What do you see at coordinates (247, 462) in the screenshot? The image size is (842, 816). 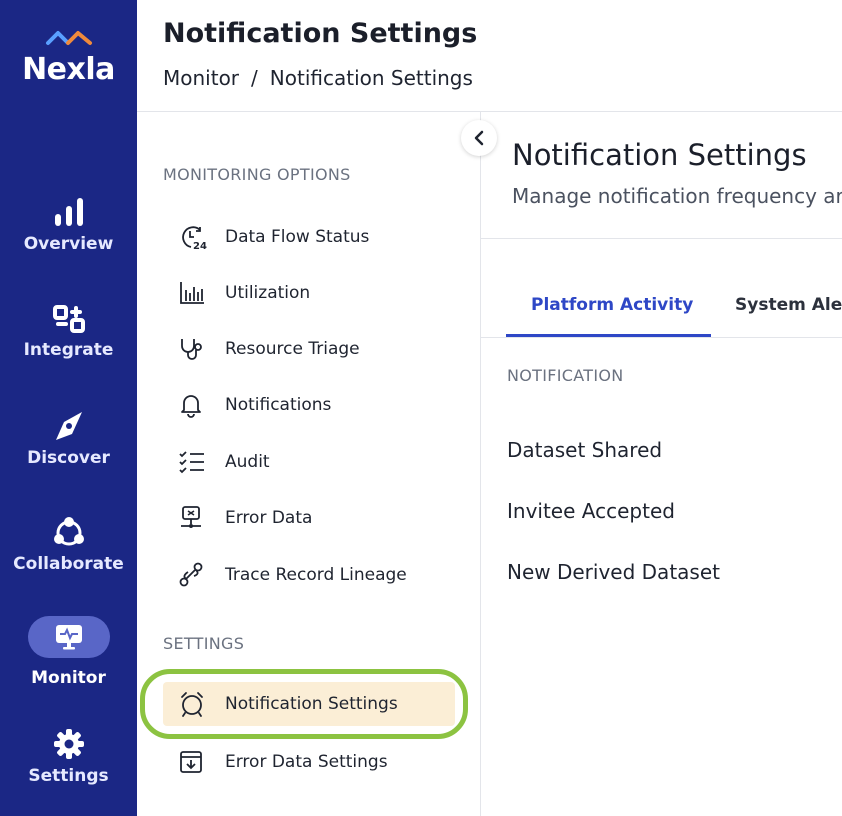 I see `nav-label: Audit` at bounding box center [247, 462].